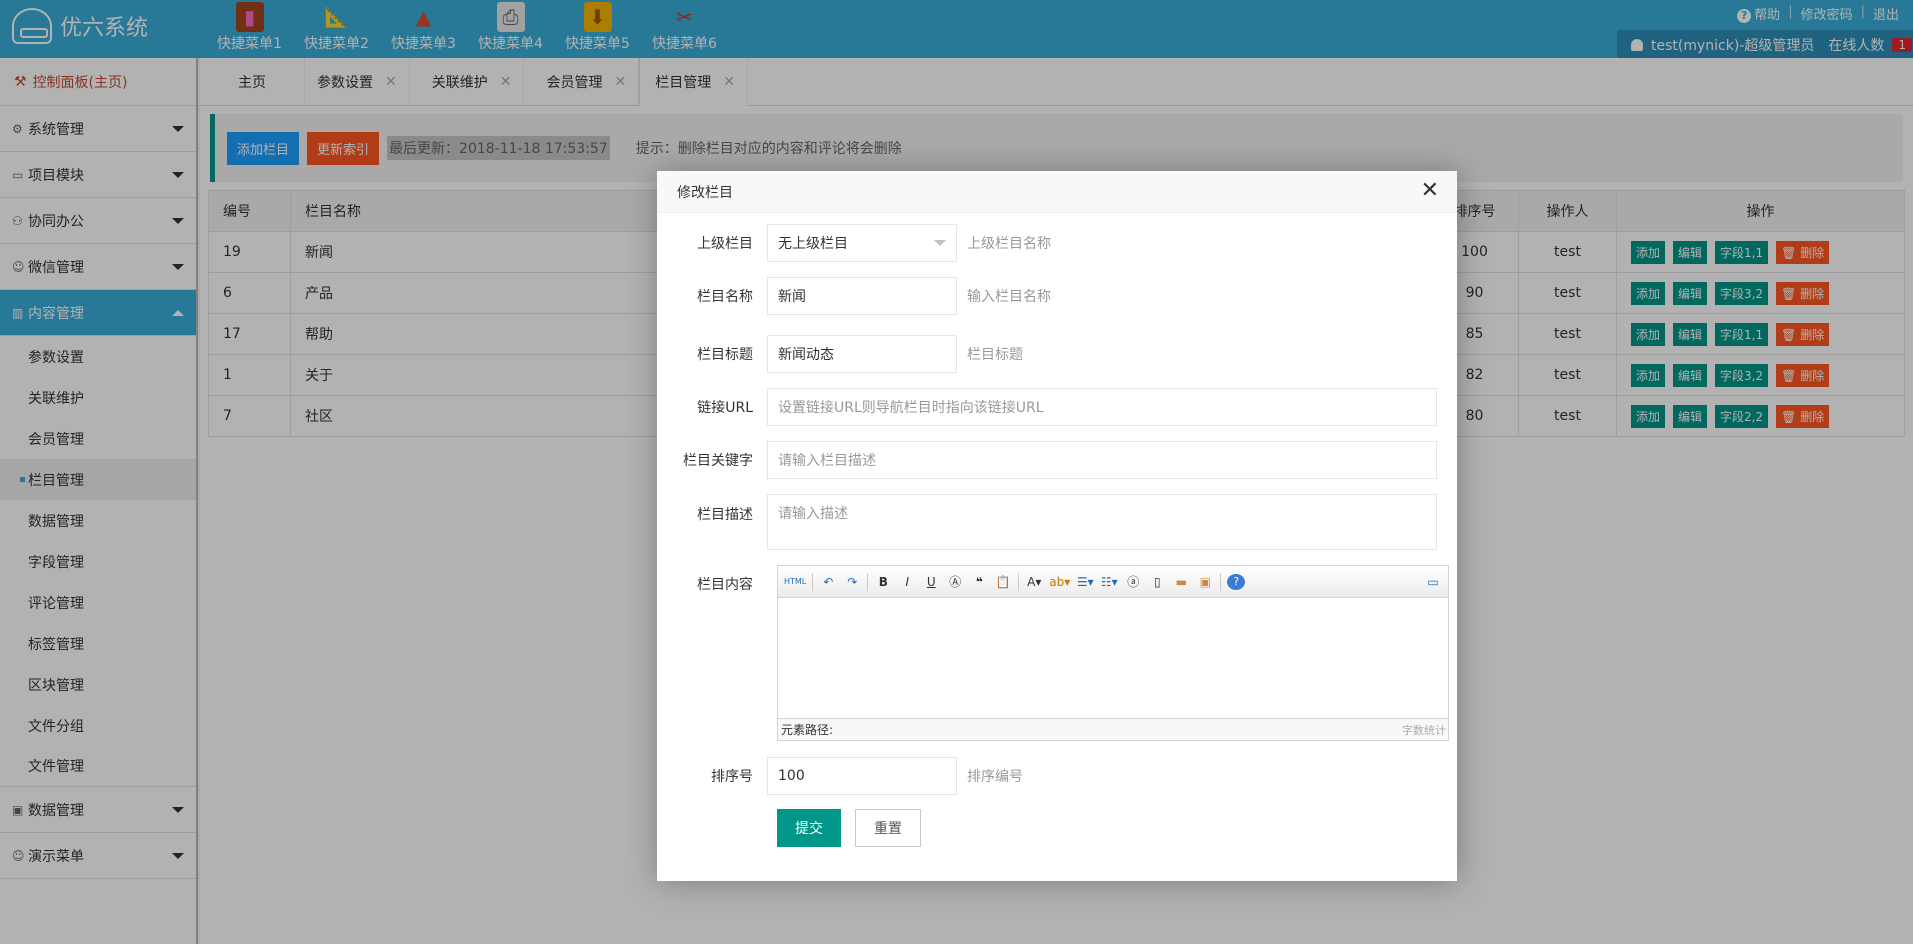 Image resolution: width=1913 pixels, height=944 pixels. I want to click on description-textarea: 请输入描述, so click(1102, 522).